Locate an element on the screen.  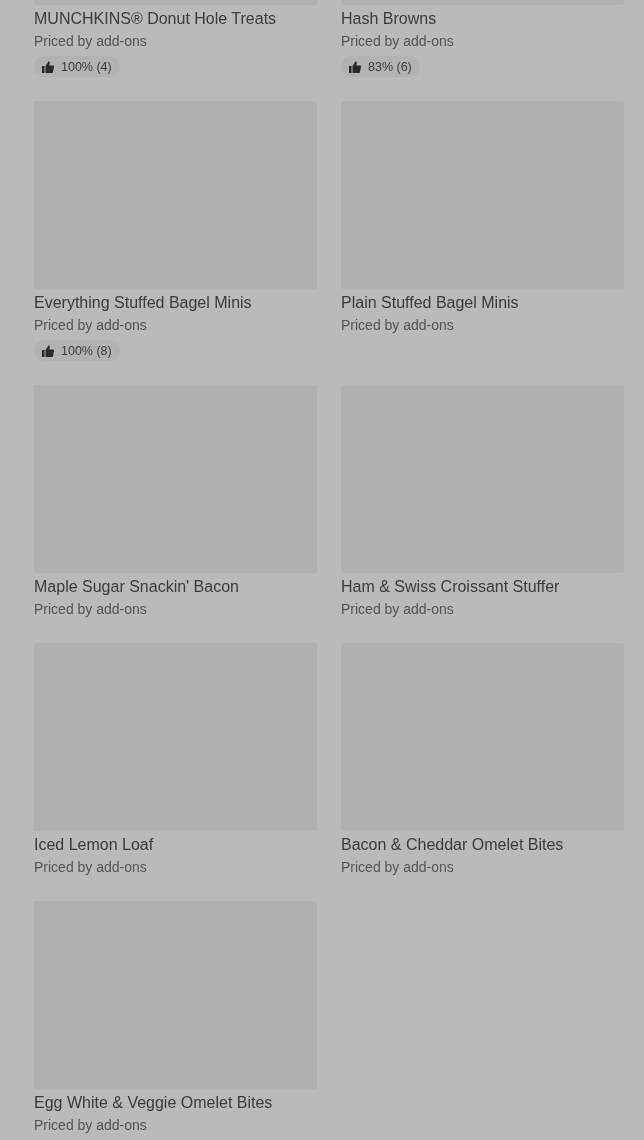
rating-text: 100% (8) is located at coordinates (86, 350).